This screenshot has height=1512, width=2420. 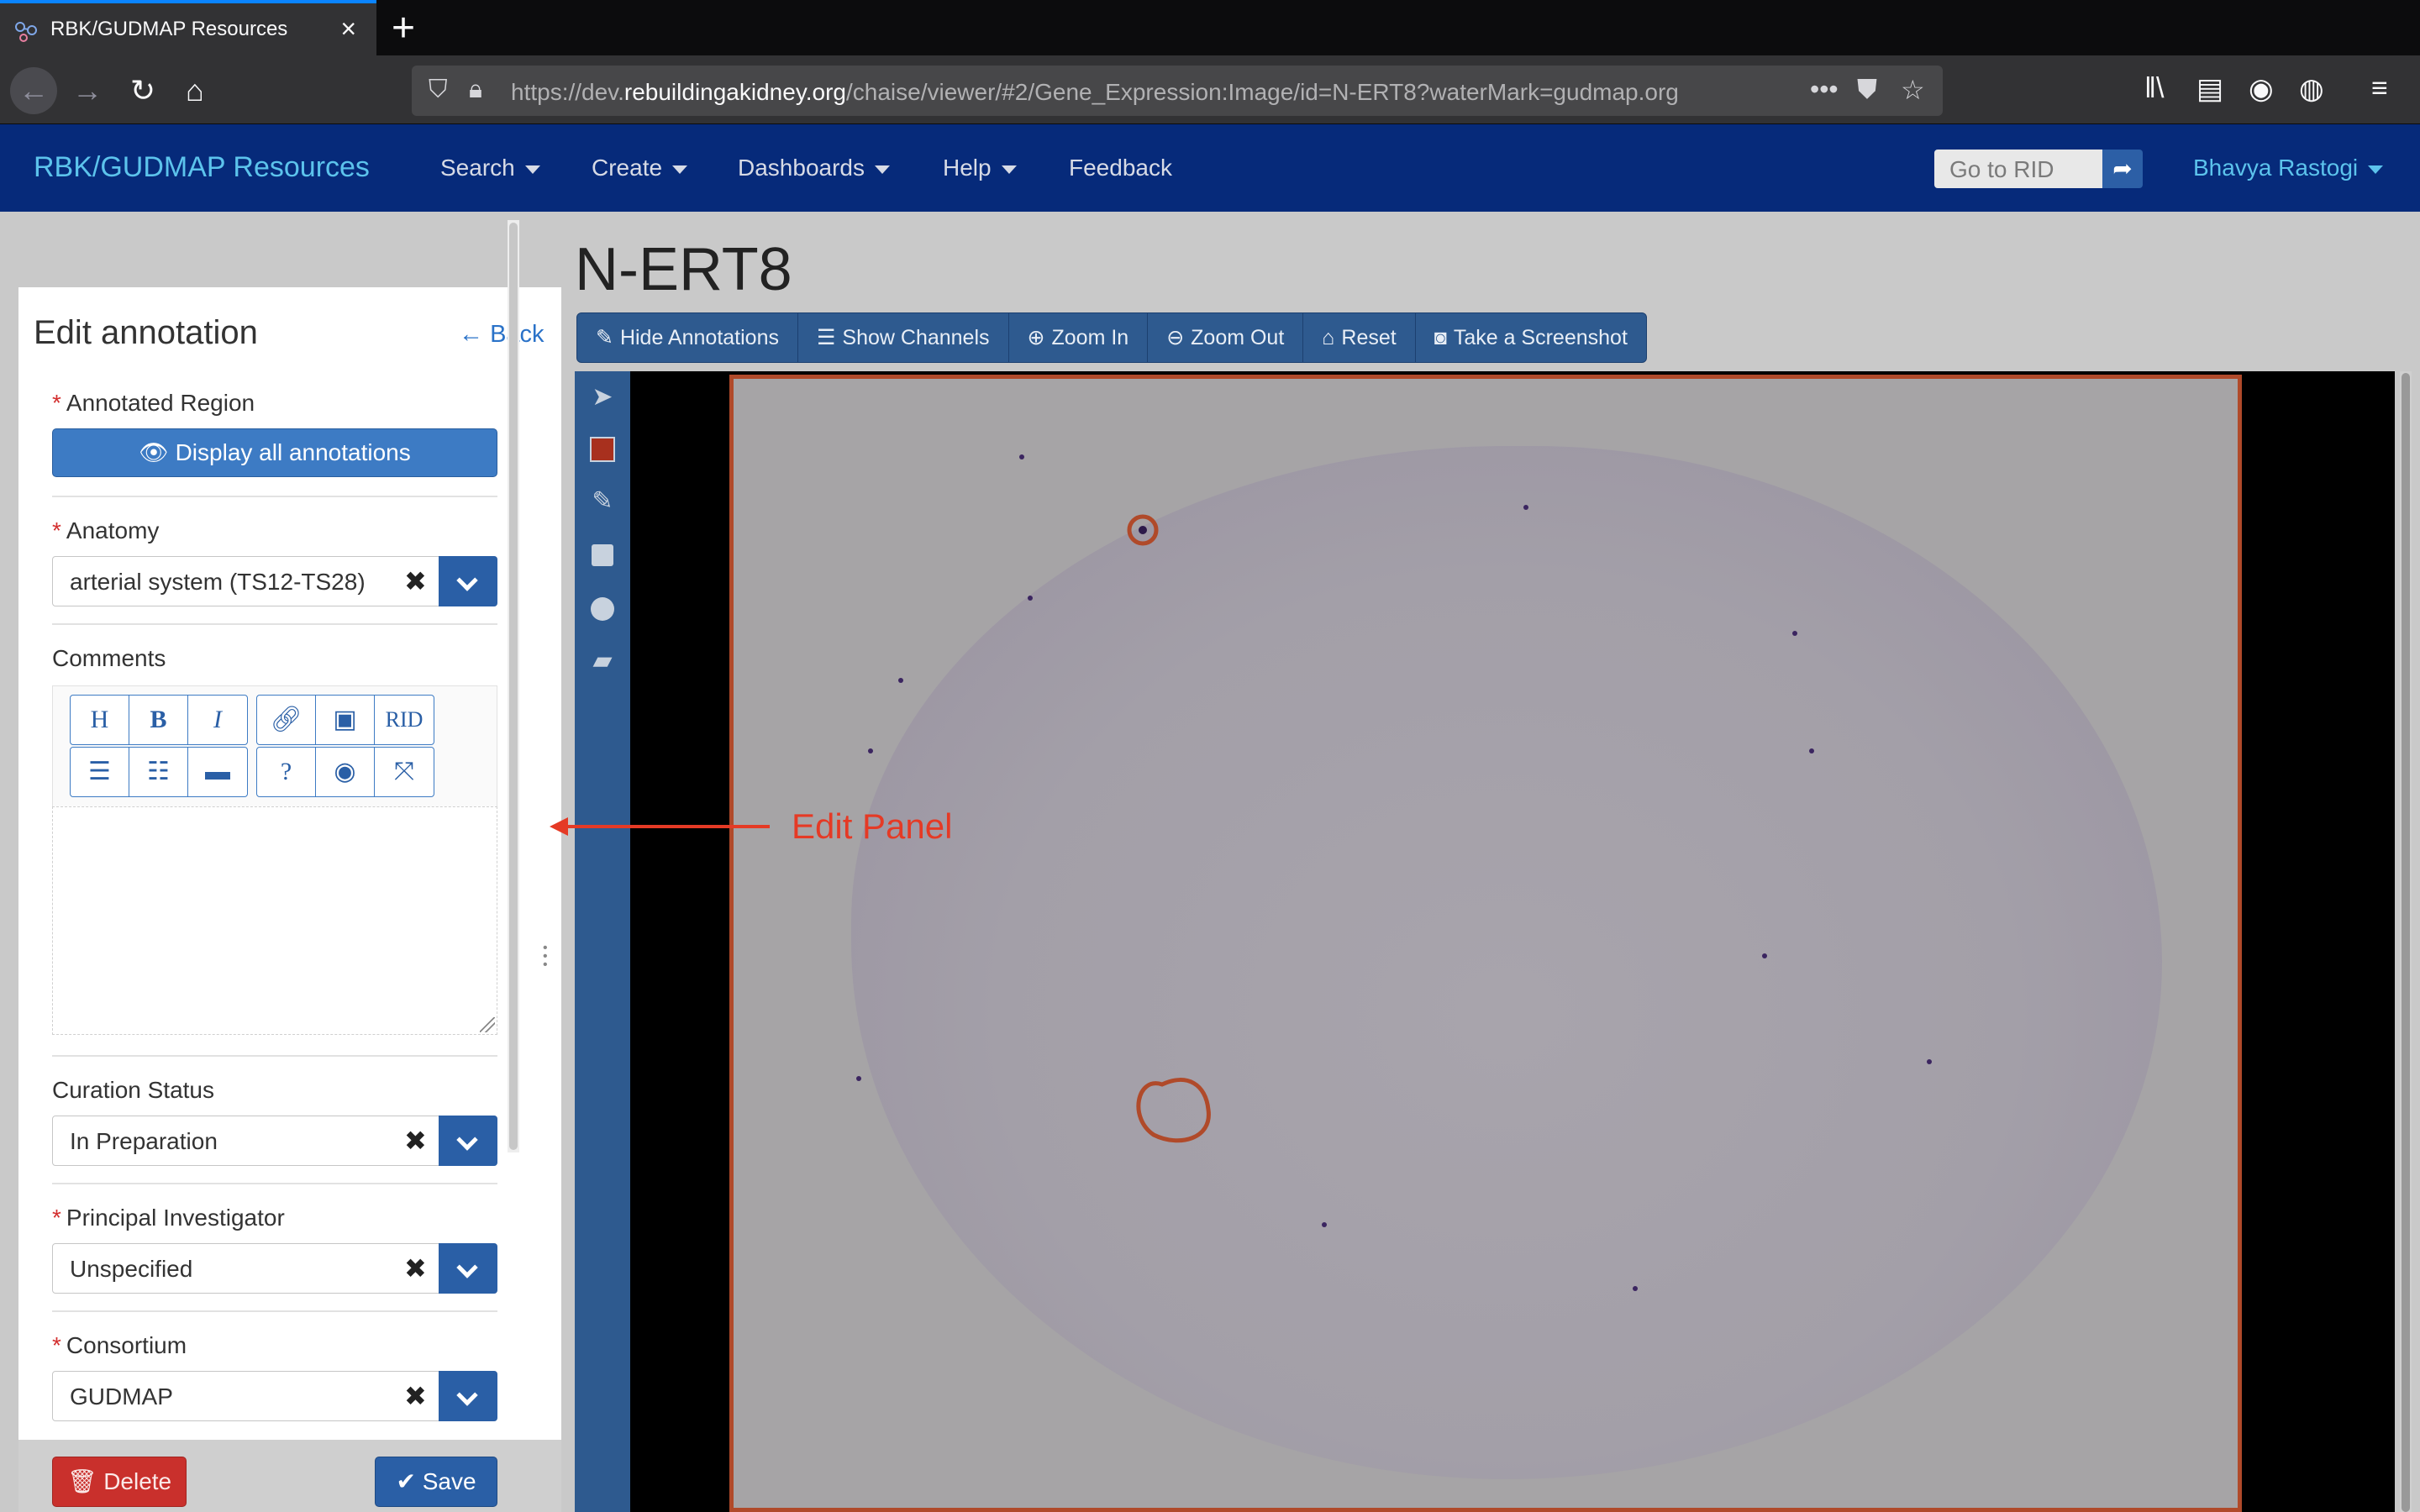 I want to click on page-scrollbar-thumb, so click(x=2406, y=942).